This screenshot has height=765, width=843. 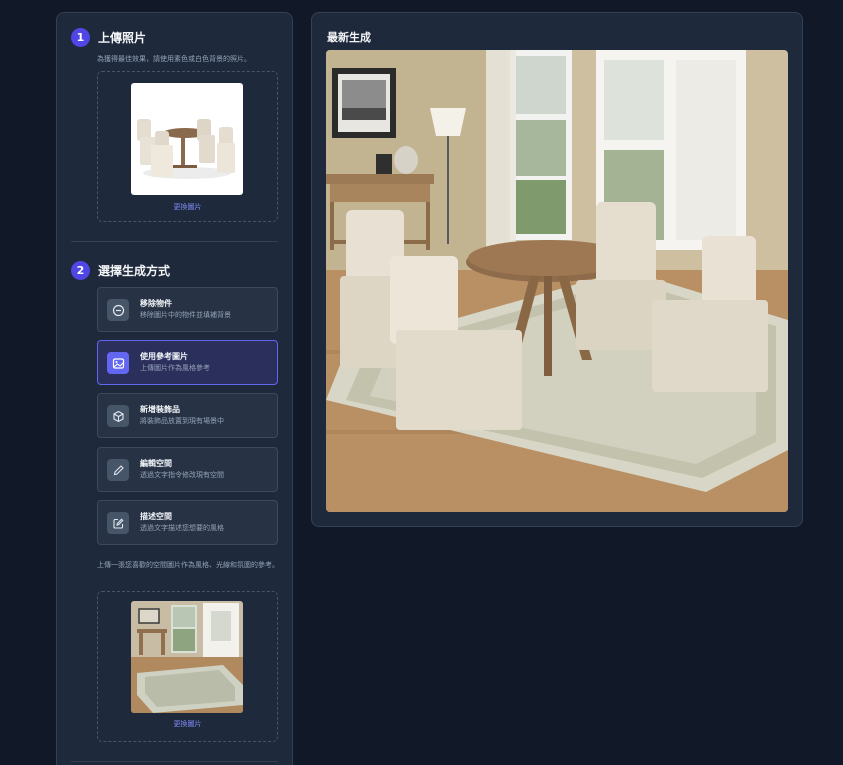 I want to click on step1-number-badge: 1, so click(x=80, y=37).